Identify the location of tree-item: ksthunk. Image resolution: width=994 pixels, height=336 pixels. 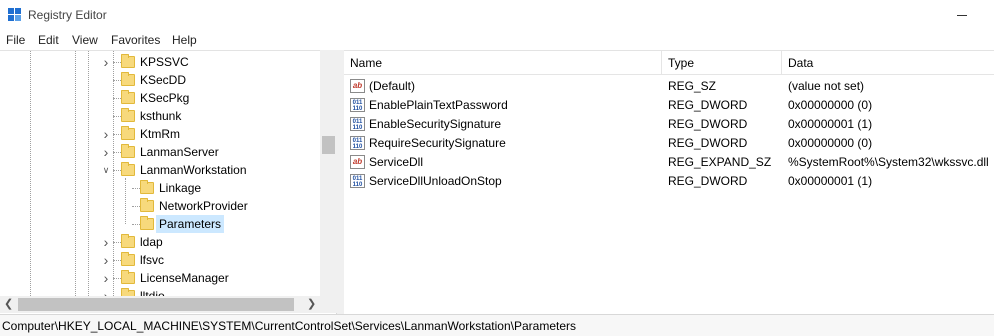
(160, 116).